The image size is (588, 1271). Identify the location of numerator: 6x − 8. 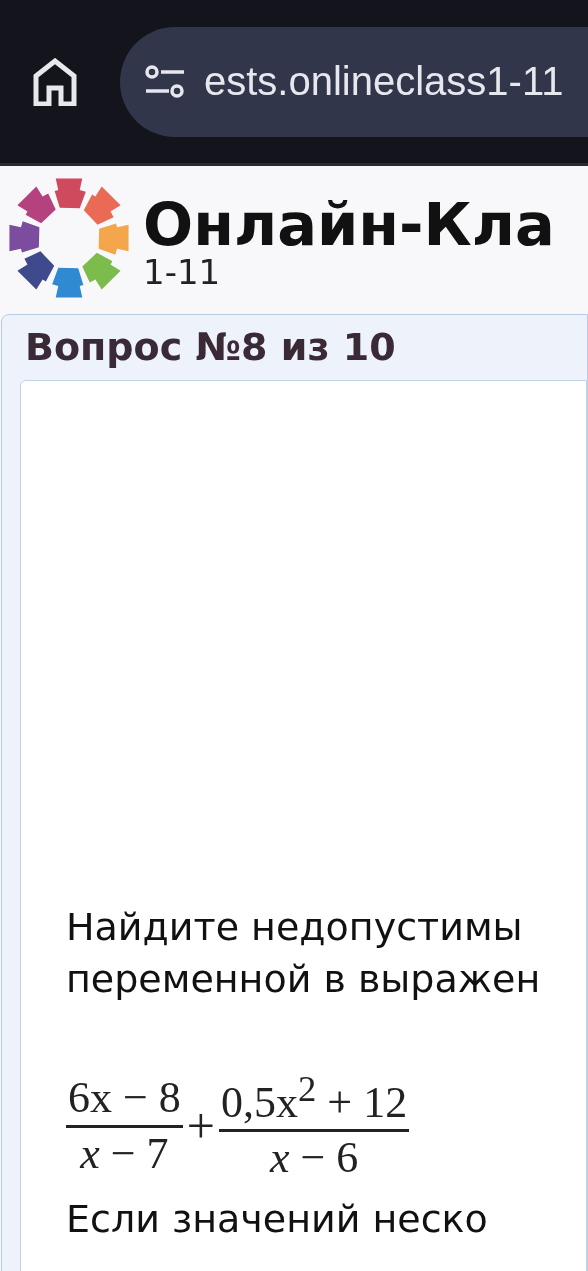
(124, 1101).